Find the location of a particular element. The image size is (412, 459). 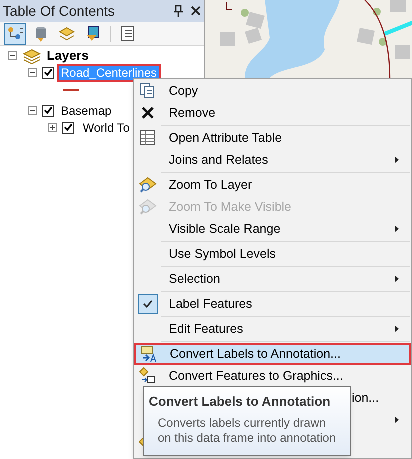

tooltip-text: Converts labels currently drawn on this data frame into annotation is located at coordinates (247, 431).